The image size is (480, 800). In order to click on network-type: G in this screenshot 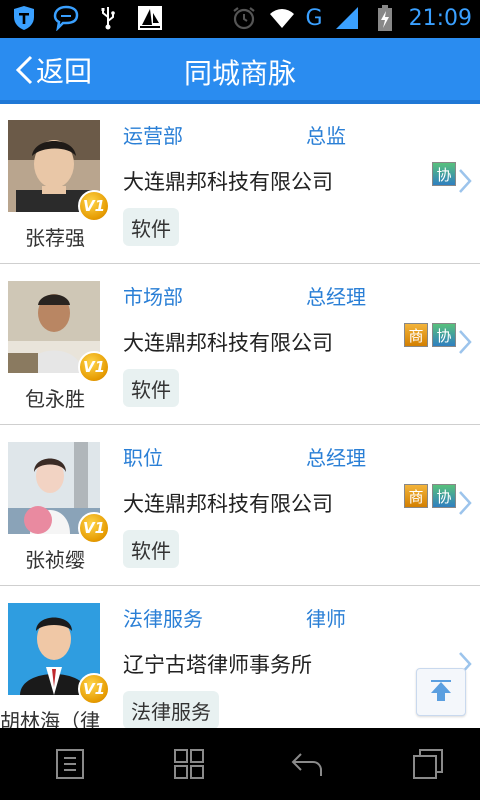, I will do `click(314, 18)`.